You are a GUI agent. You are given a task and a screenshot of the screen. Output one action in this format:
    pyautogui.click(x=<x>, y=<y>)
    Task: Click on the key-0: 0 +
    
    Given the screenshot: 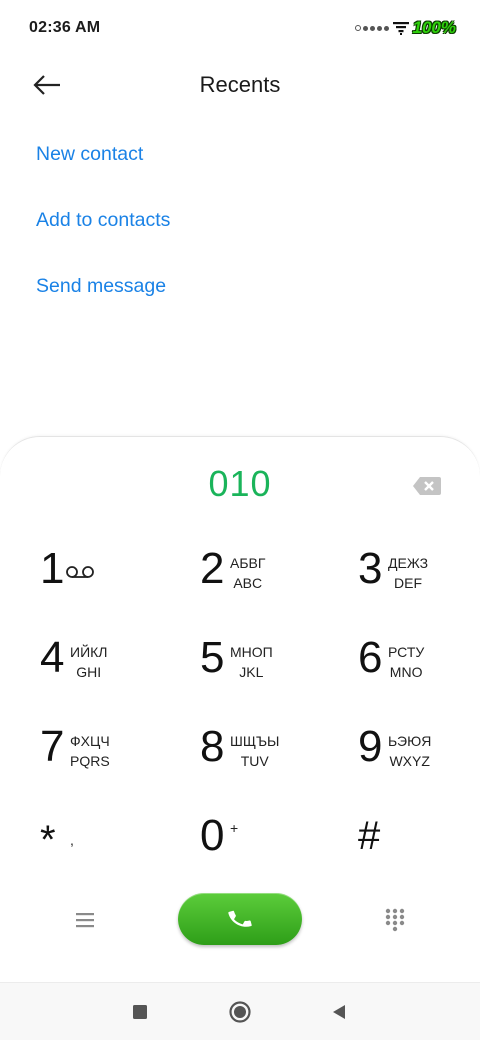 What is the action you would take?
    pyautogui.click(x=260, y=847)
    